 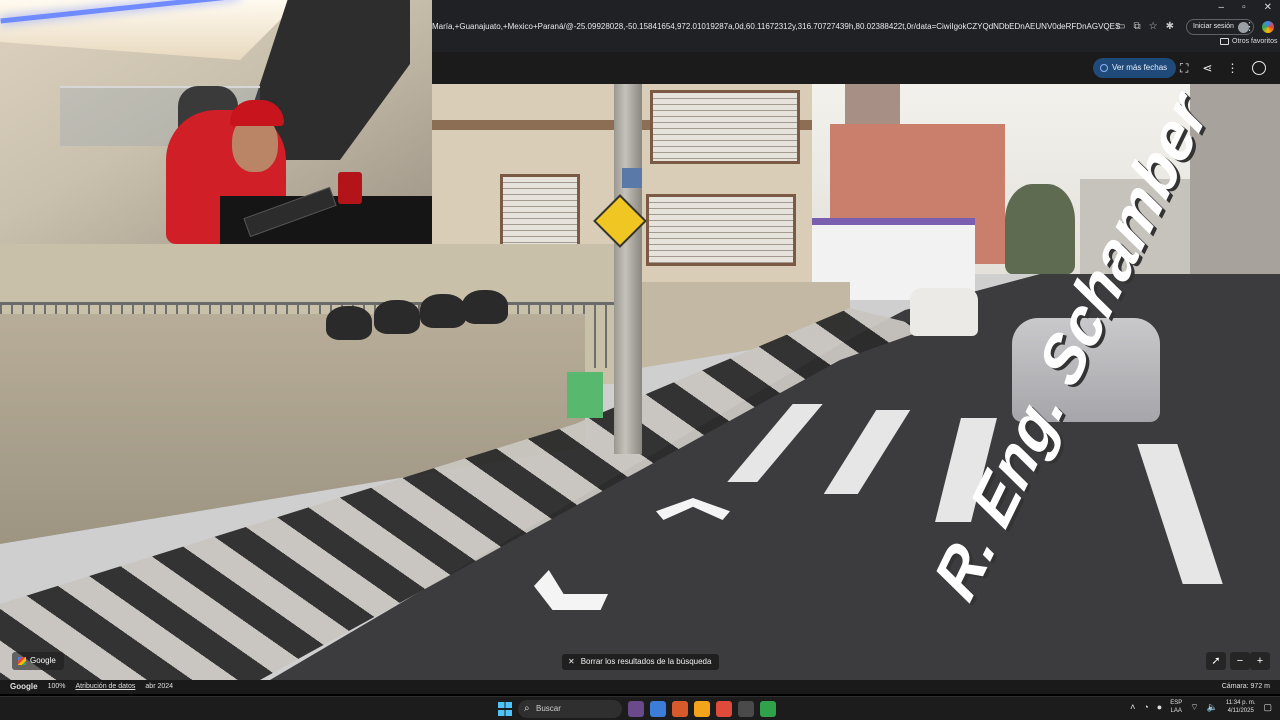 What do you see at coordinates (1136, 27) in the screenshot?
I see `open-in-app-icon: ⧉` at bounding box center [1136, 27].